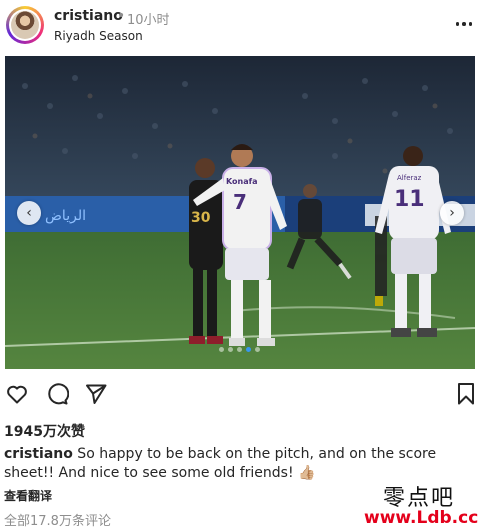 This screenshot has width=486, height=530. What do you see at coordinates (17, 394) in the screenshot?
I see `heart-icon` at bounding box center [17, 394].